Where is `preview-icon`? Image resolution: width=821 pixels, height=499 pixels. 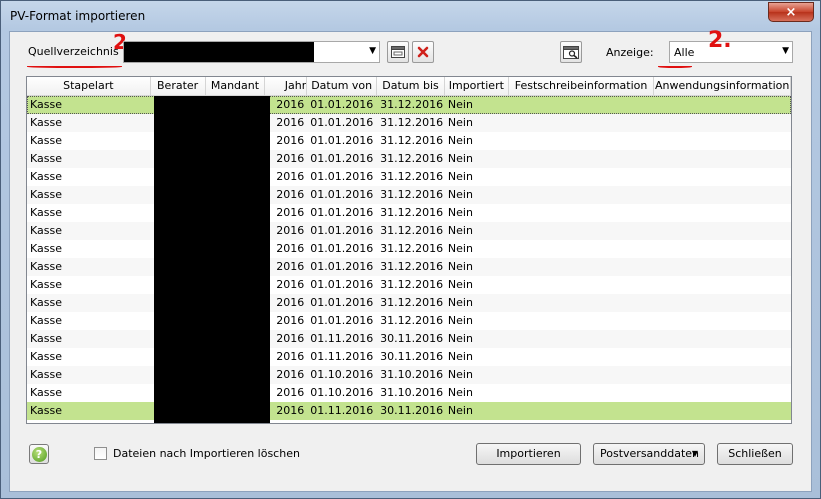 preview-icon is located at coordinates (571, 52).